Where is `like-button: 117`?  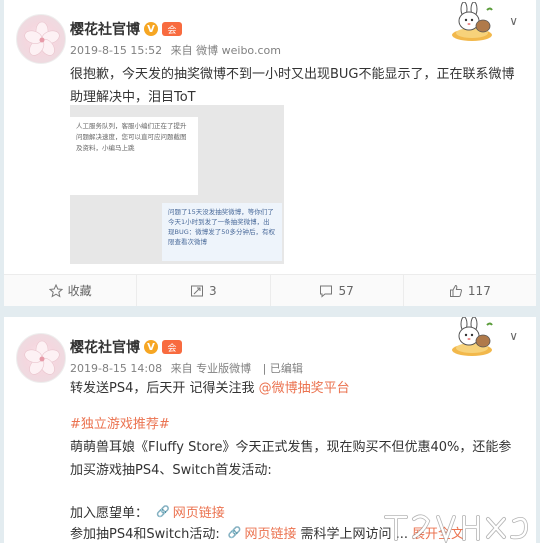
like-button: 117 is located at coordinates (470, 290).